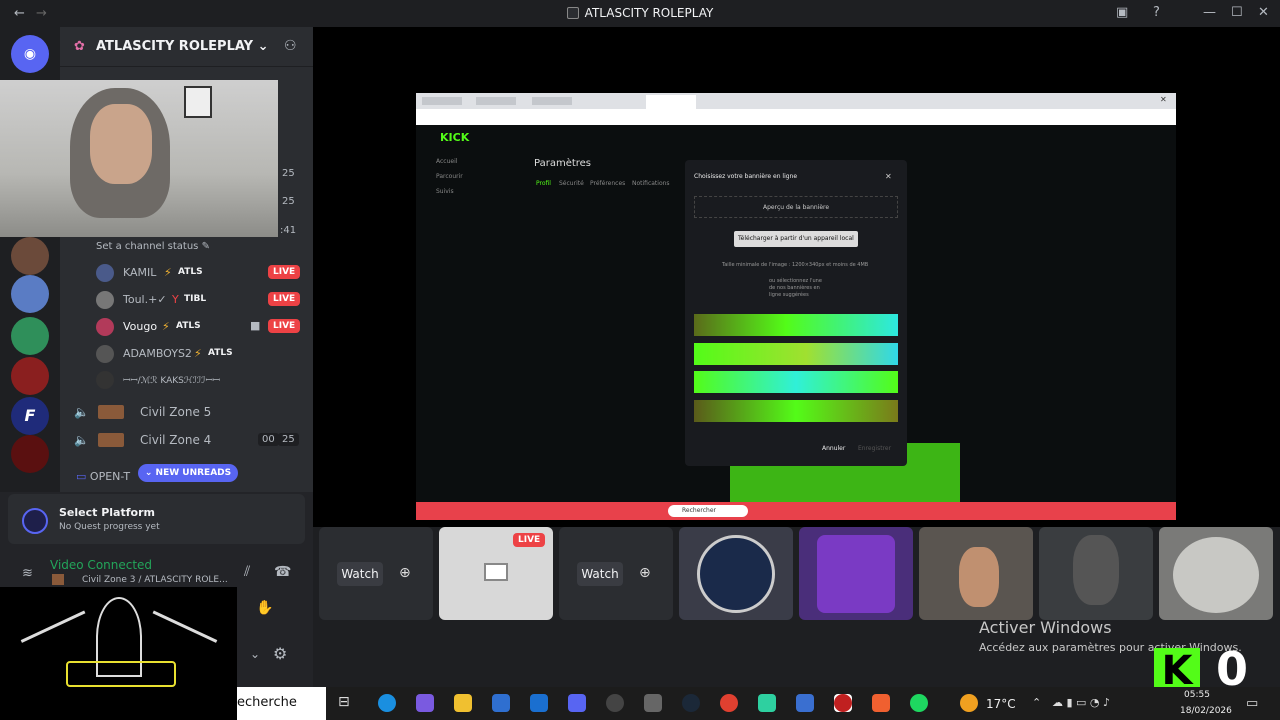 This screenshot has width=1280, height=720. What do you see at coordinates (188, 473) in the screenshot?
I see `new-unreads-button: ⌄ NEW UNREADS` at bounding box center [188, 473].